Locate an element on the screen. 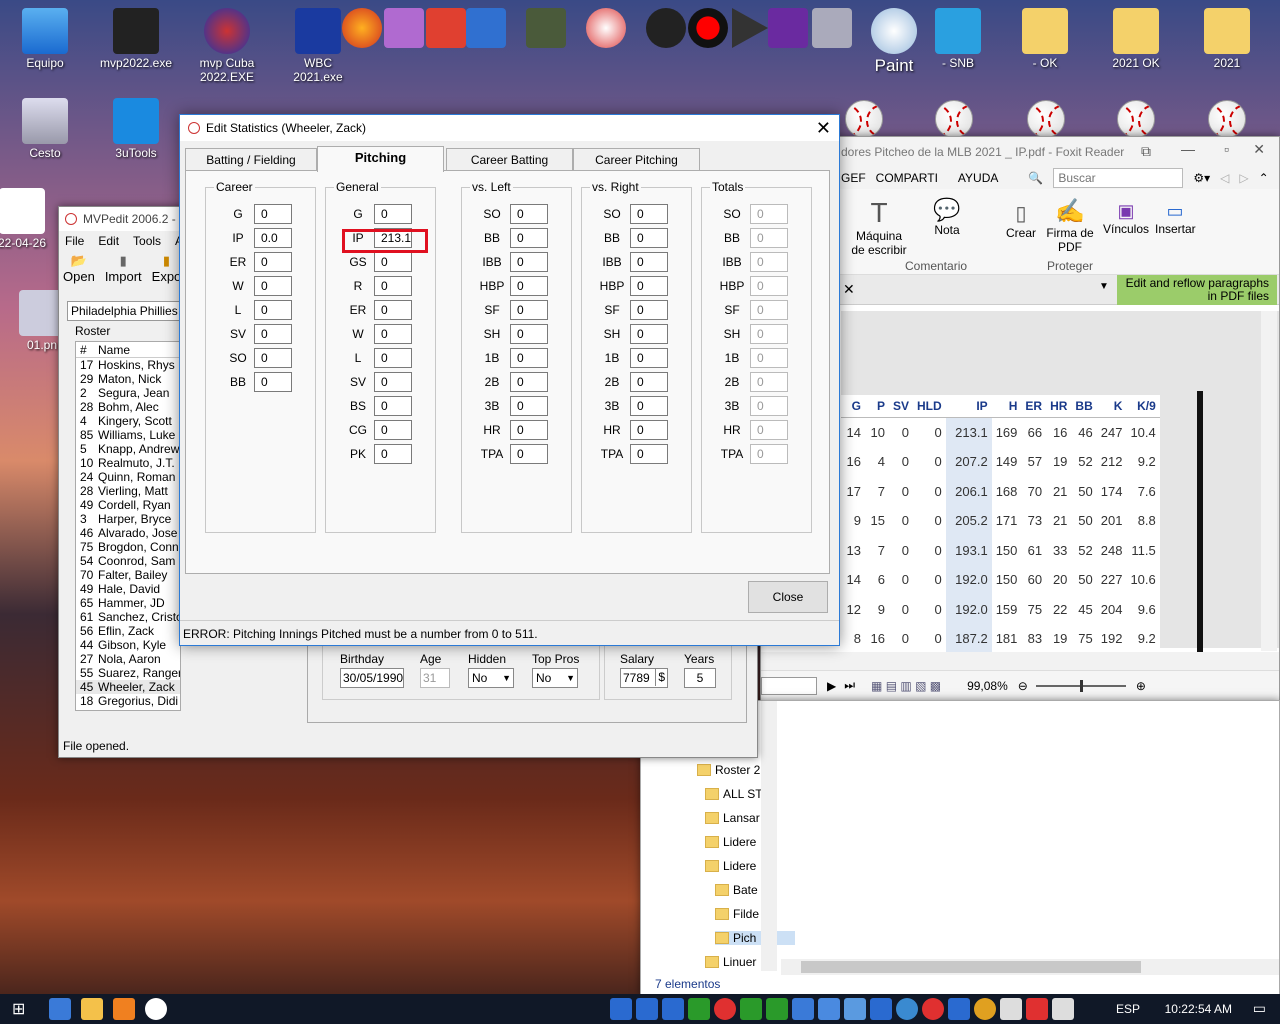  windows-start-icon: ⊞ is located at coordinates (18, 1009).